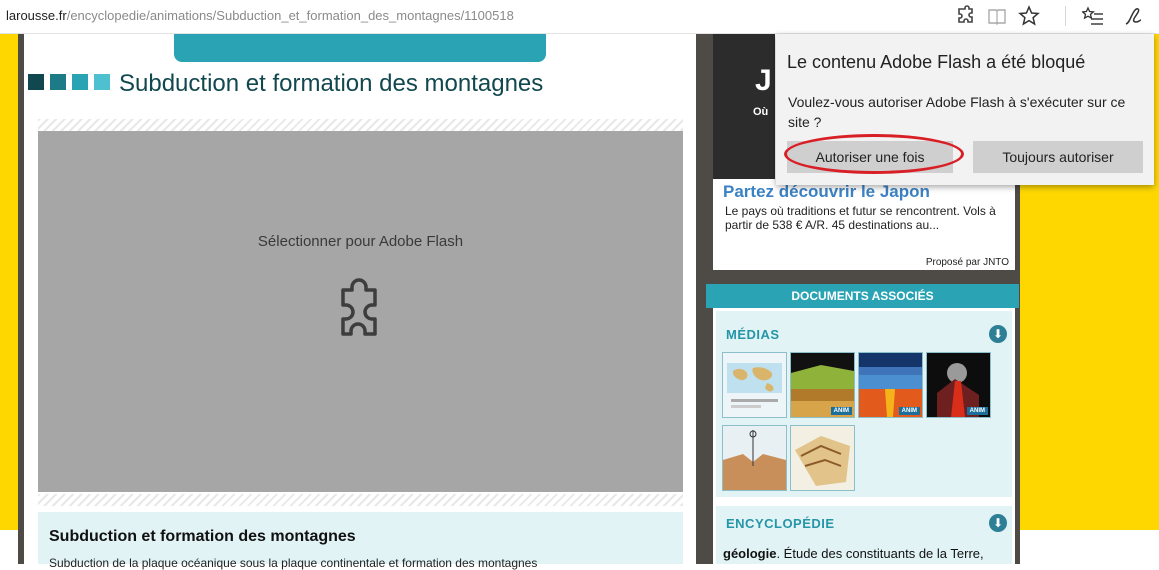  What do you see at coordinates (958, 385) in the screenshot?
I see `media-thumbnail-animation-3: ANIM` at bounding box center [958, 385].